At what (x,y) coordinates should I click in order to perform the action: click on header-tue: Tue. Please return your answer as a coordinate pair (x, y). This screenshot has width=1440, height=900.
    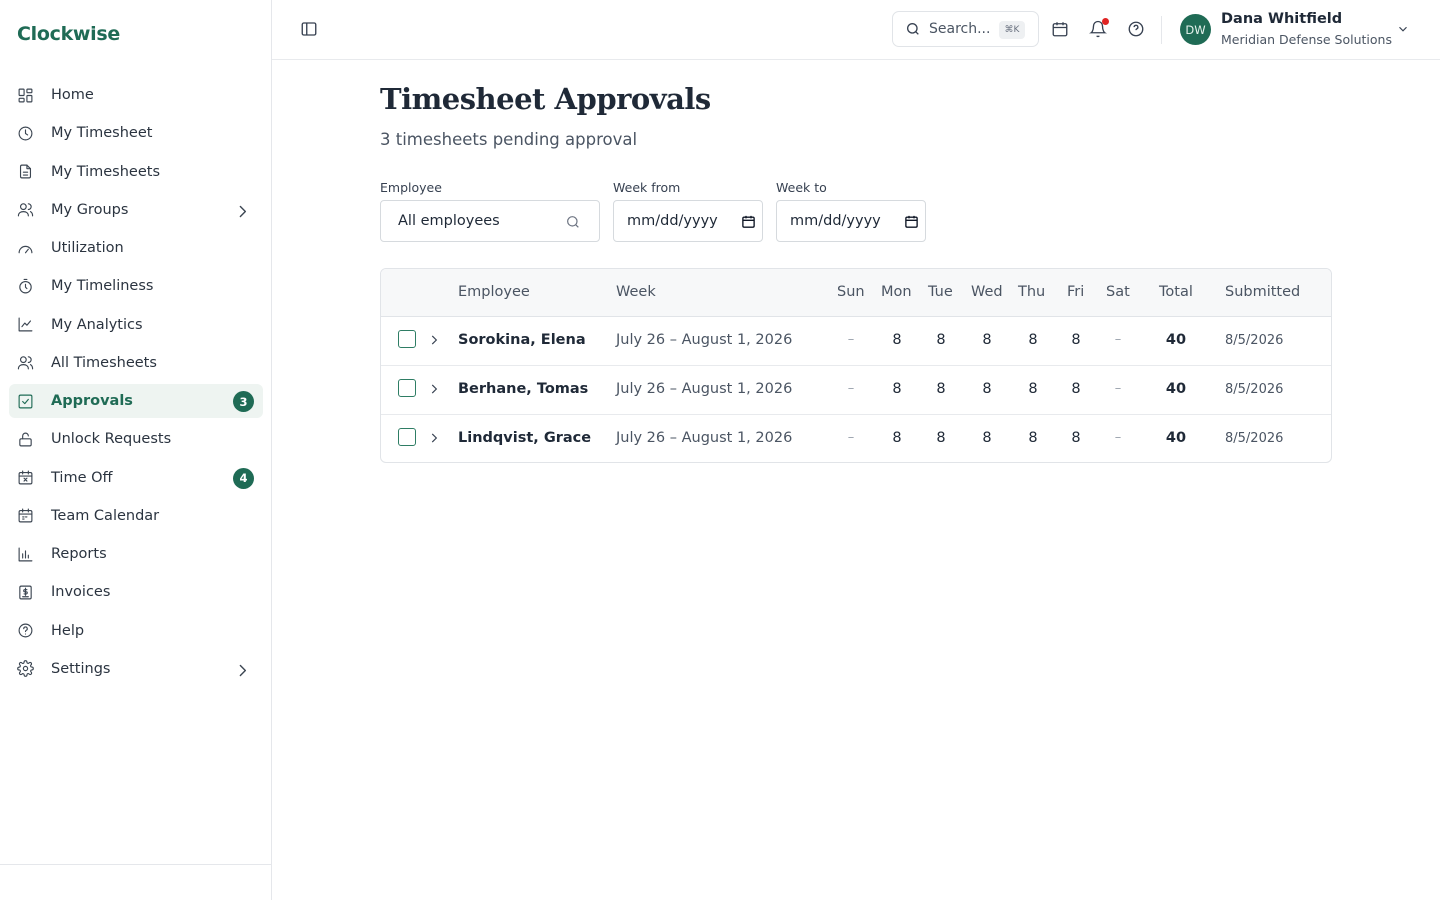
    Looking at the image, I should click on (940, 292).